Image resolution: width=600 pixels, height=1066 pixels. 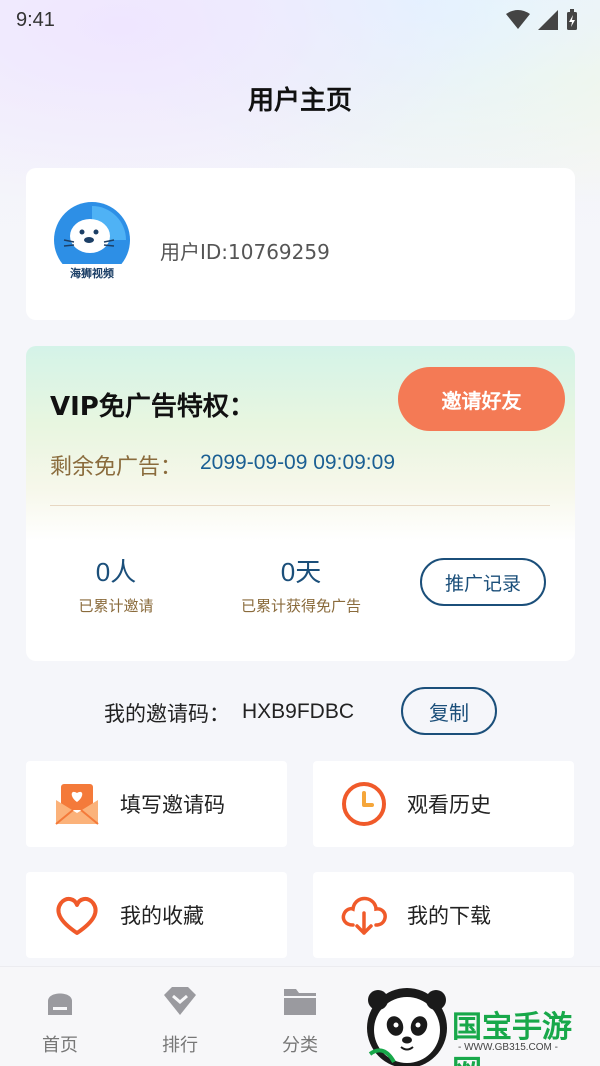 I want to click on tab-home: 首页, so click(x=60, y=1020).